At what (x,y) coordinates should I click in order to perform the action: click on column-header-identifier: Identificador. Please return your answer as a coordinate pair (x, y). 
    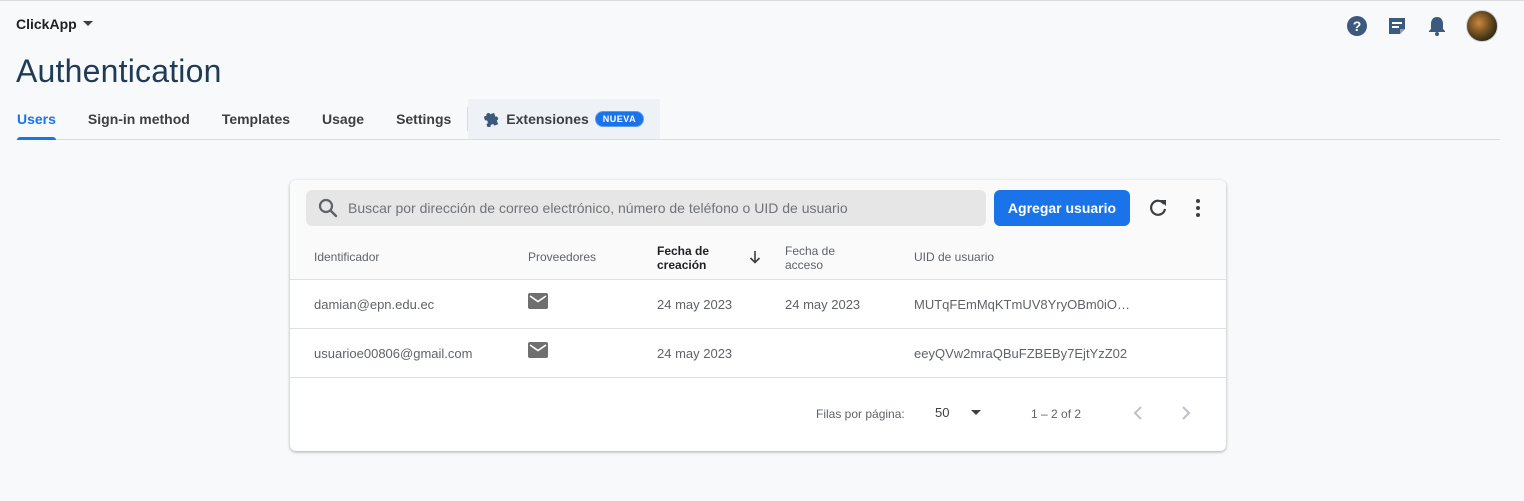
    Looking at the image, I should click on (346, 257).